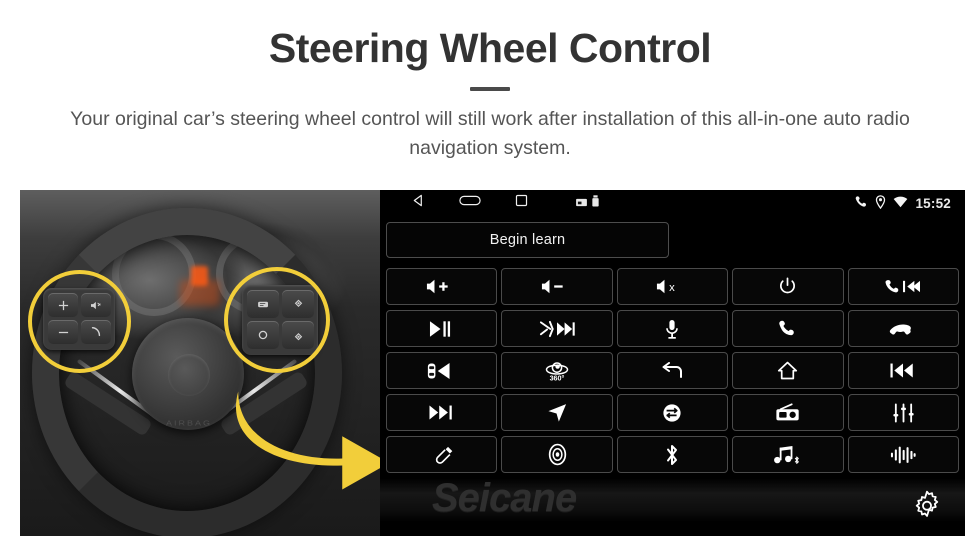 Image resolution: width=980 pixels, height=548 pixels. What do you see at coordinates (903, 454) in the screenshot?
I see `btn-voice-waveform` at bounding box center [903, 454].